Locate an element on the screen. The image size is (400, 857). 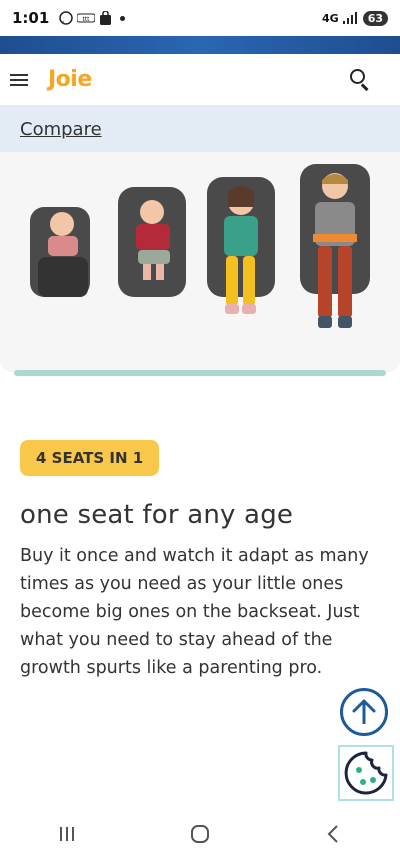
signal-icon is located at coordinates (349, 18).